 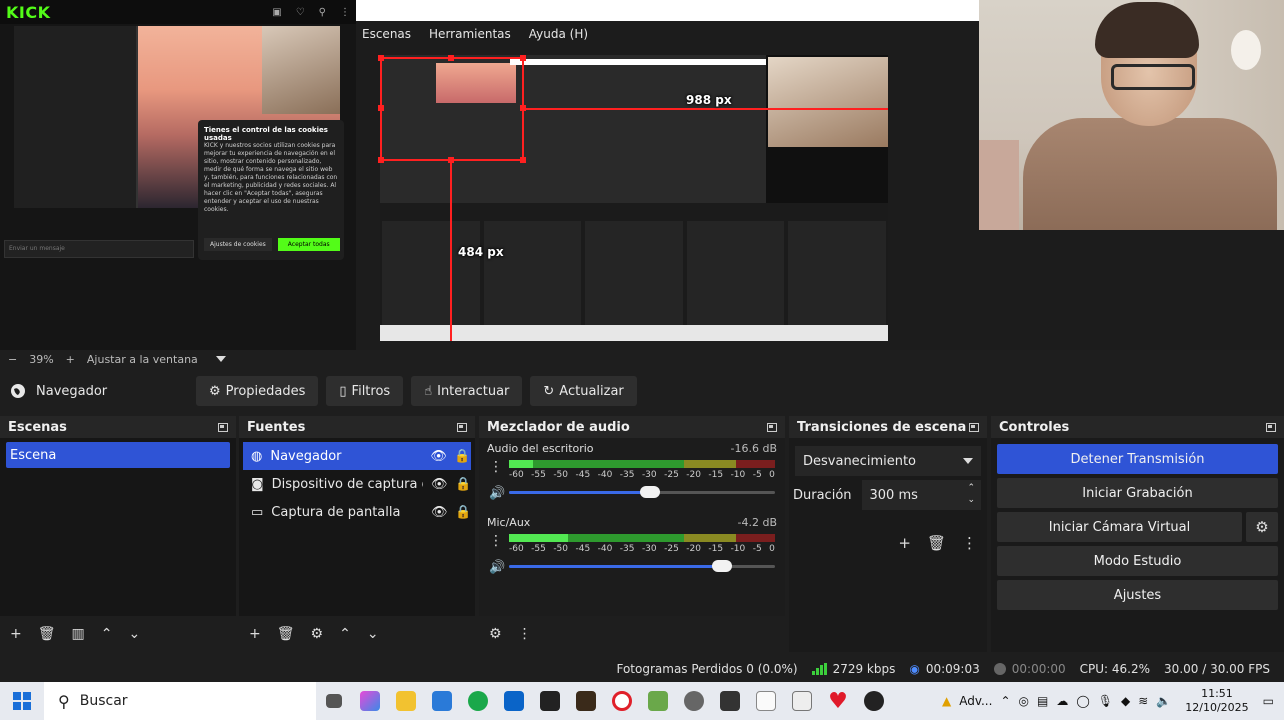 I want to click on app-dark-icon, so click(x=586, y=701).